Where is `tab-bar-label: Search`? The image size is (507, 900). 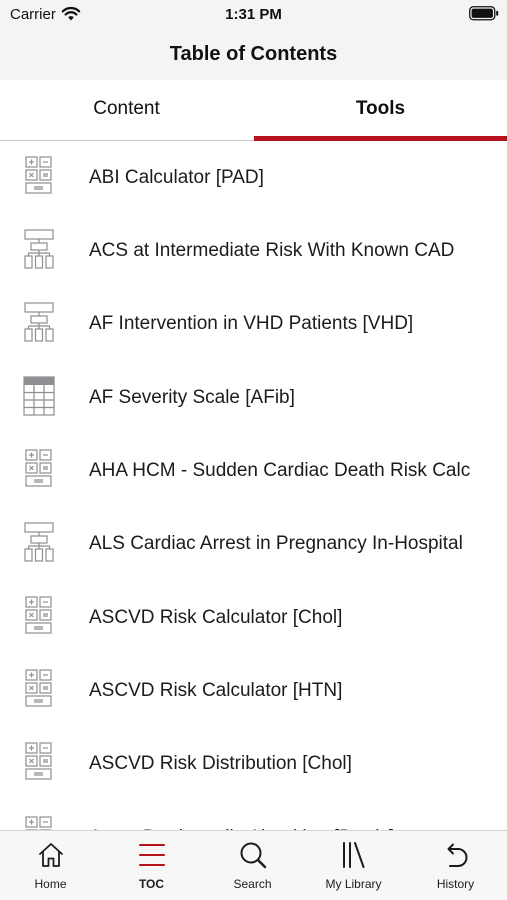
tab-bar-label: Search is located at coordinates (252, 884).